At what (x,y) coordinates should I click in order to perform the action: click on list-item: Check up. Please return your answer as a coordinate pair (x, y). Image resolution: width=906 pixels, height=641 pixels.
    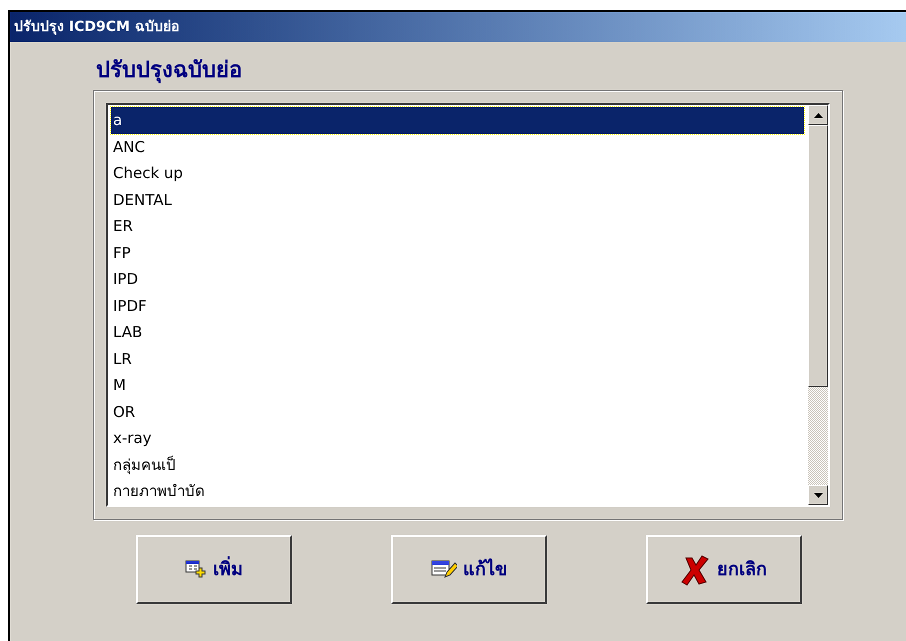
    Looking at the image, I should click on (457, 173).